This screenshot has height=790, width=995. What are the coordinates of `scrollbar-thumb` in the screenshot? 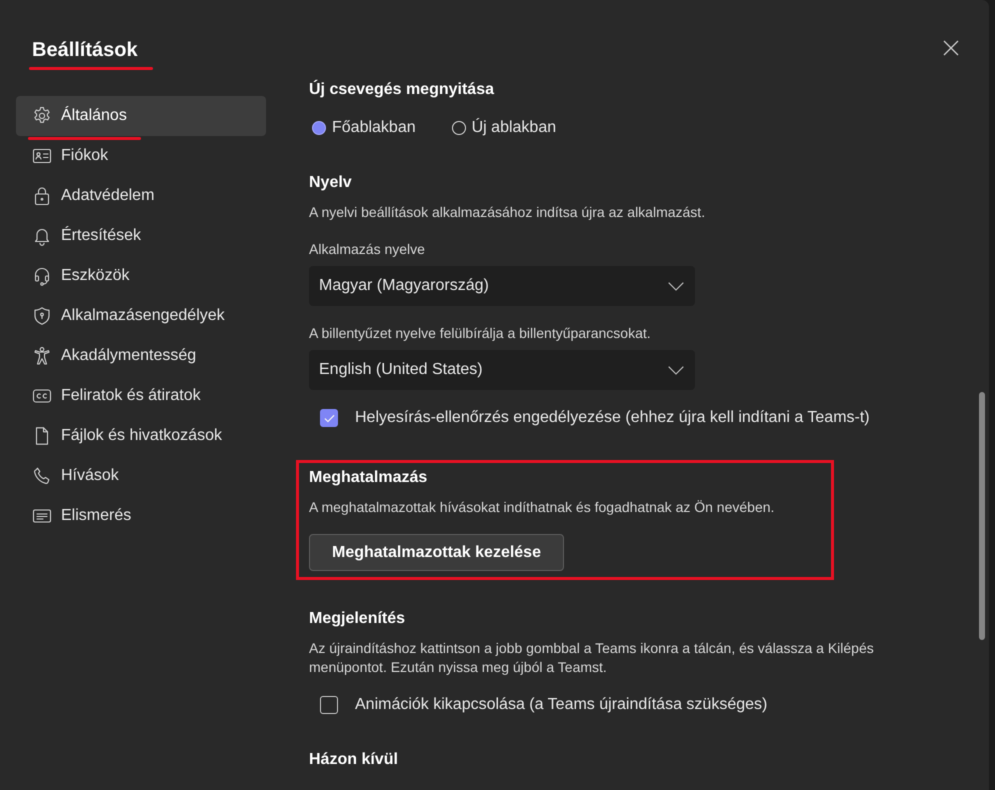 It's located at (982, 516).